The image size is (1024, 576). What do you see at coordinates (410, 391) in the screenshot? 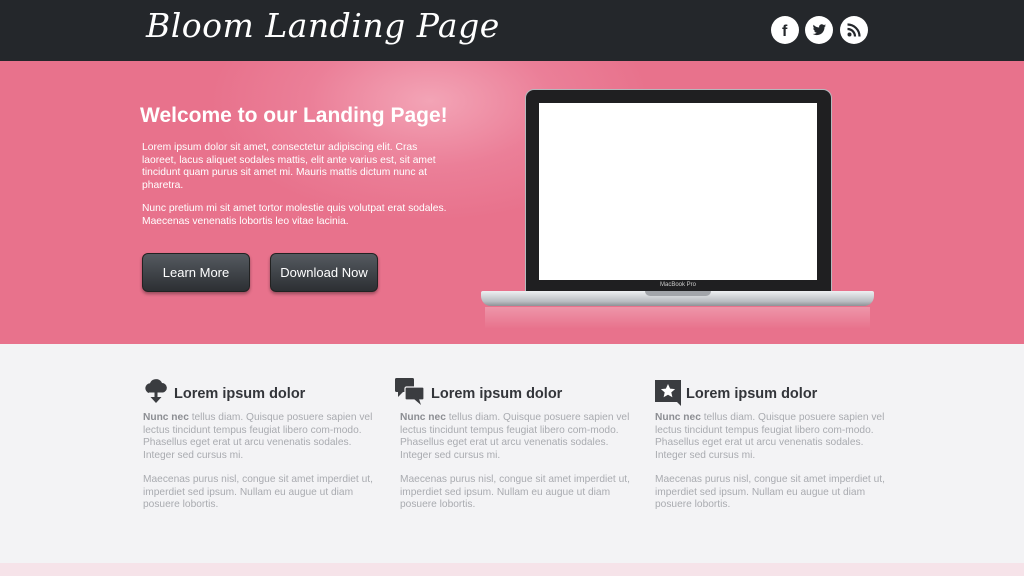
I see `chat-bubbles-icon` at bounding box center [410, 391].